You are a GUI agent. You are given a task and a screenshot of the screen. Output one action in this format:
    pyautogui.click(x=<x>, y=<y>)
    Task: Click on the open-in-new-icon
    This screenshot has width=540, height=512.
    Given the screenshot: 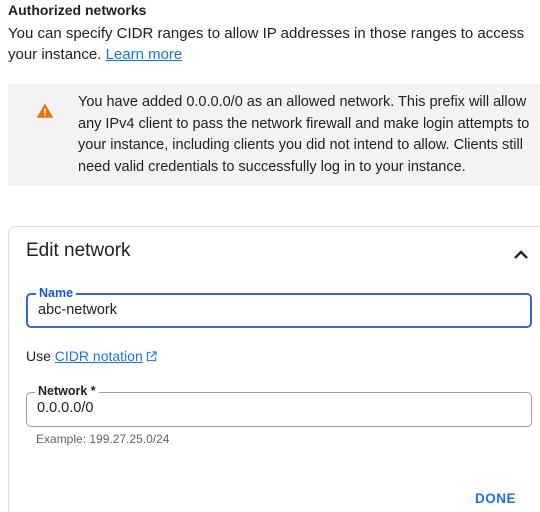 What is the action you would take?
    pyautogui.click(x=151, y=356)
    